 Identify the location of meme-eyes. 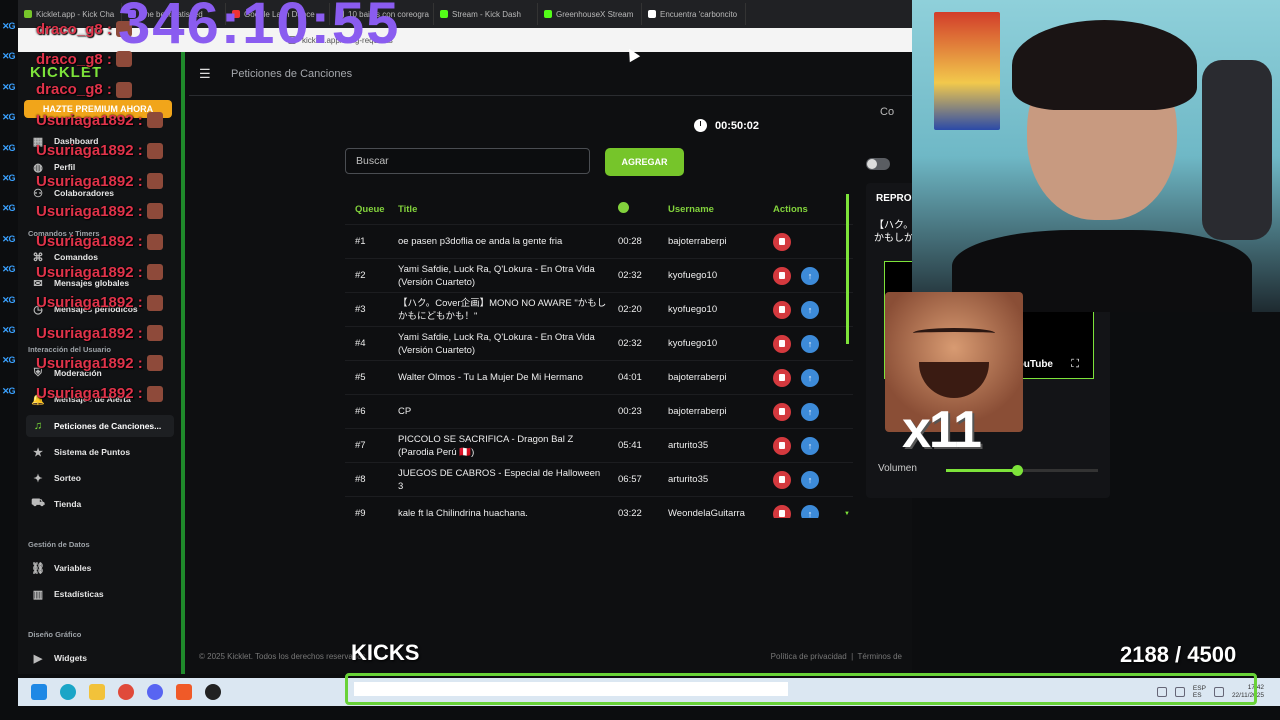
(954, 333).